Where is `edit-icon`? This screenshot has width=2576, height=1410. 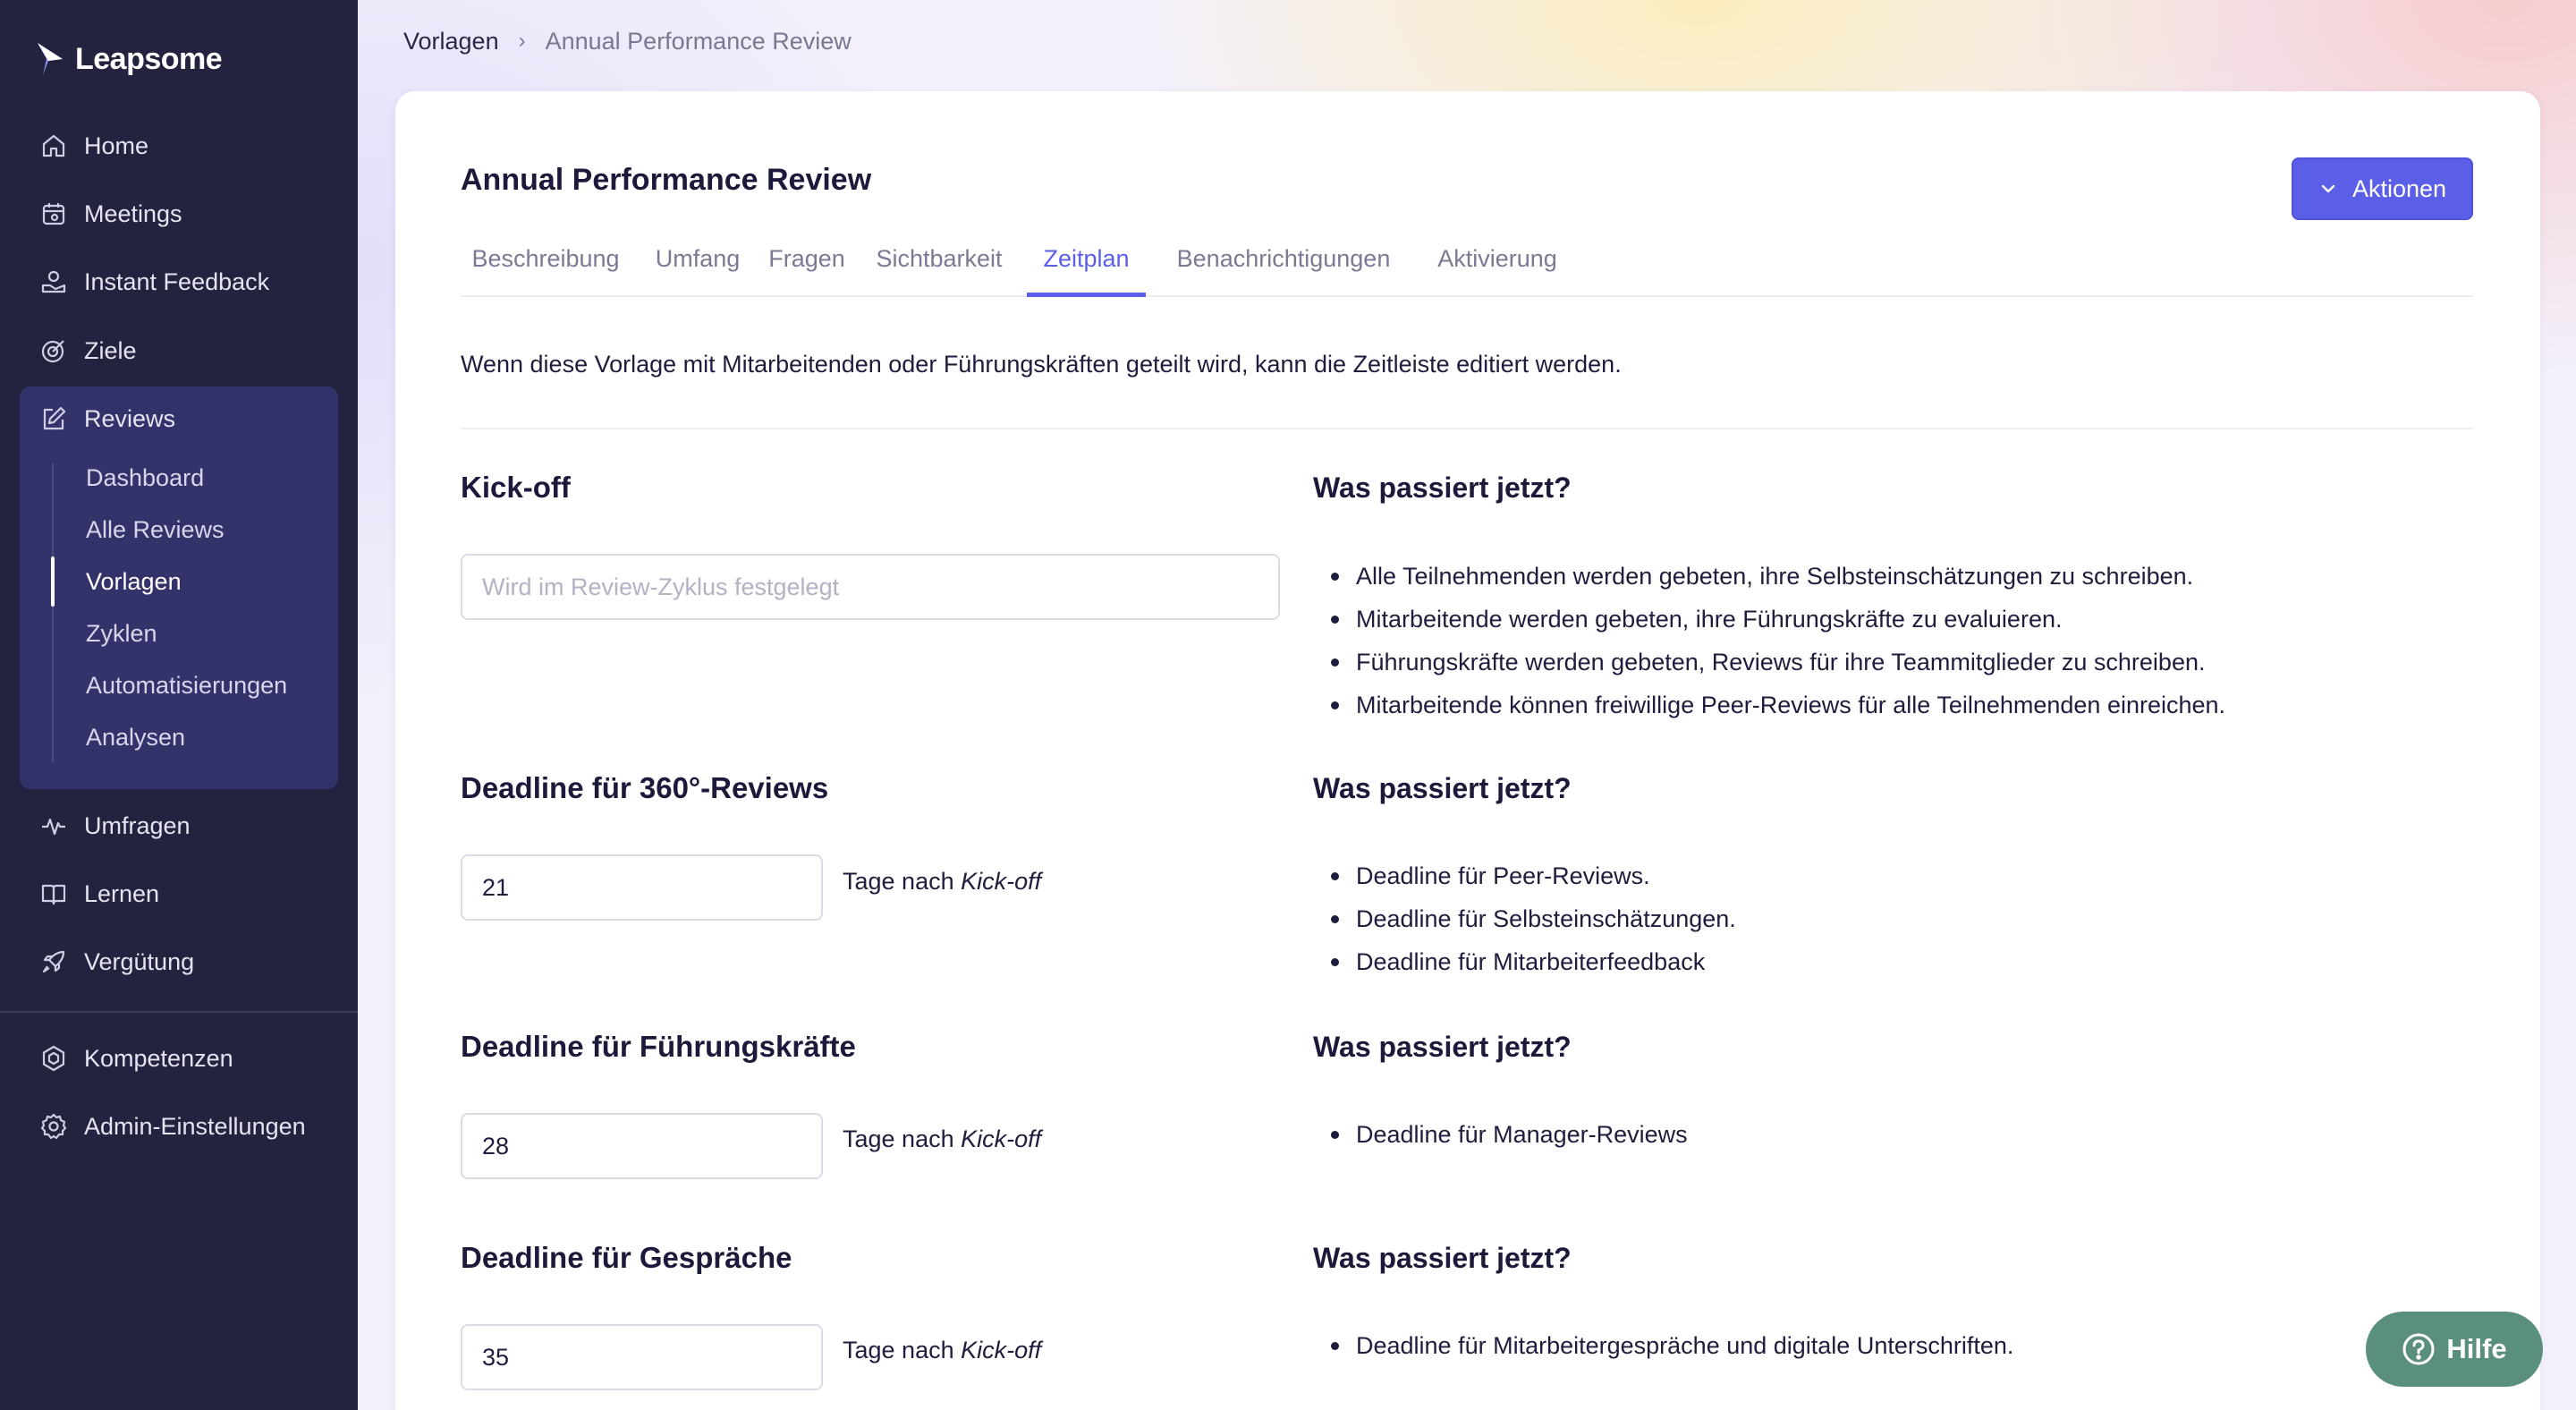 edit-icon is located at coordinates (54, 418).